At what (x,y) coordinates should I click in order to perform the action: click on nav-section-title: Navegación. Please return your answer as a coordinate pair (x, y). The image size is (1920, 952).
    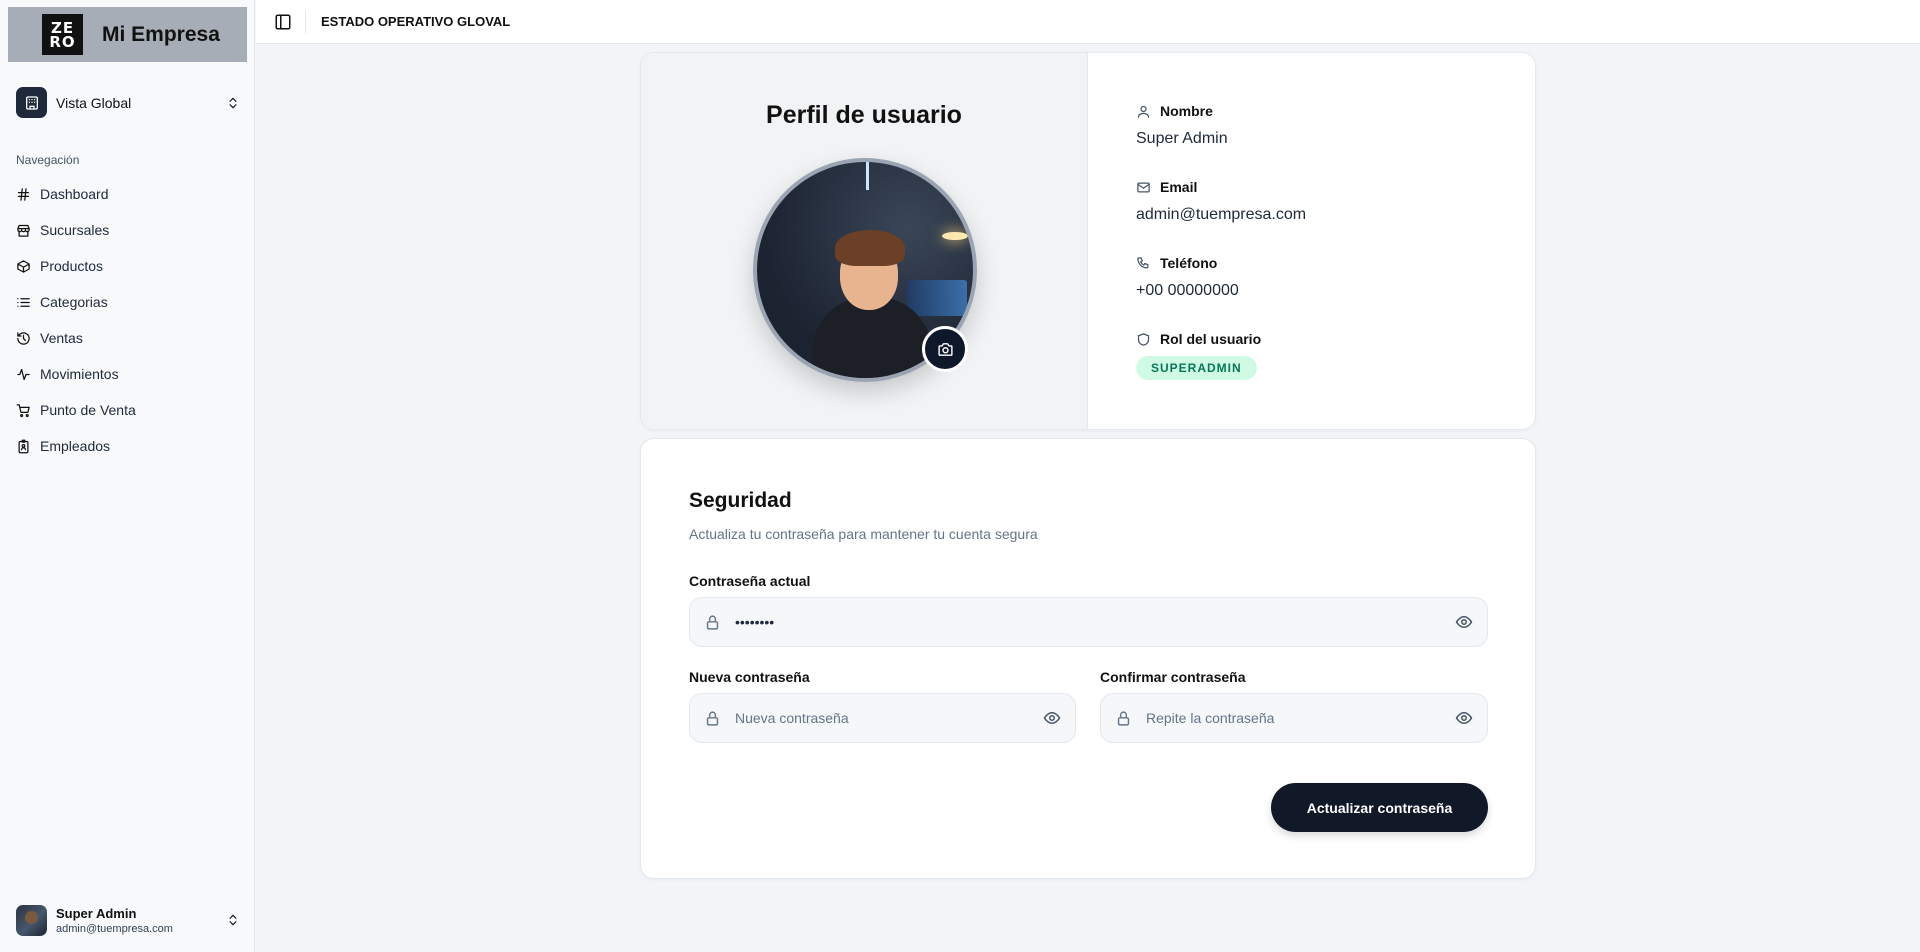
    Looking at the image, I should click on (48, 160).